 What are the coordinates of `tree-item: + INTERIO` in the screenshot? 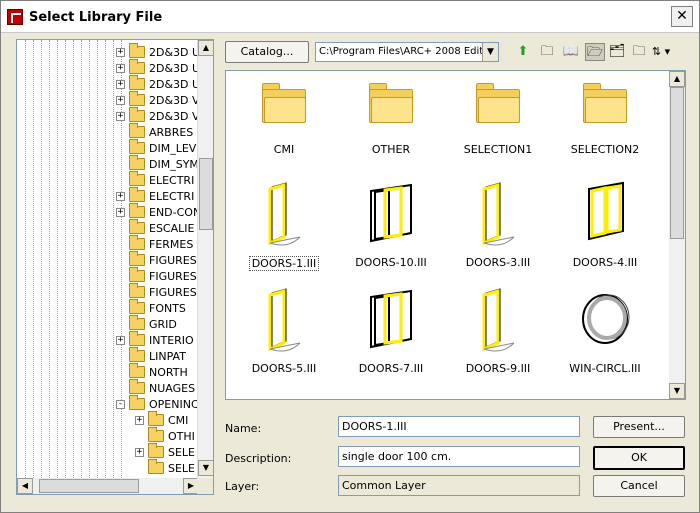 It's located at (155, 339).